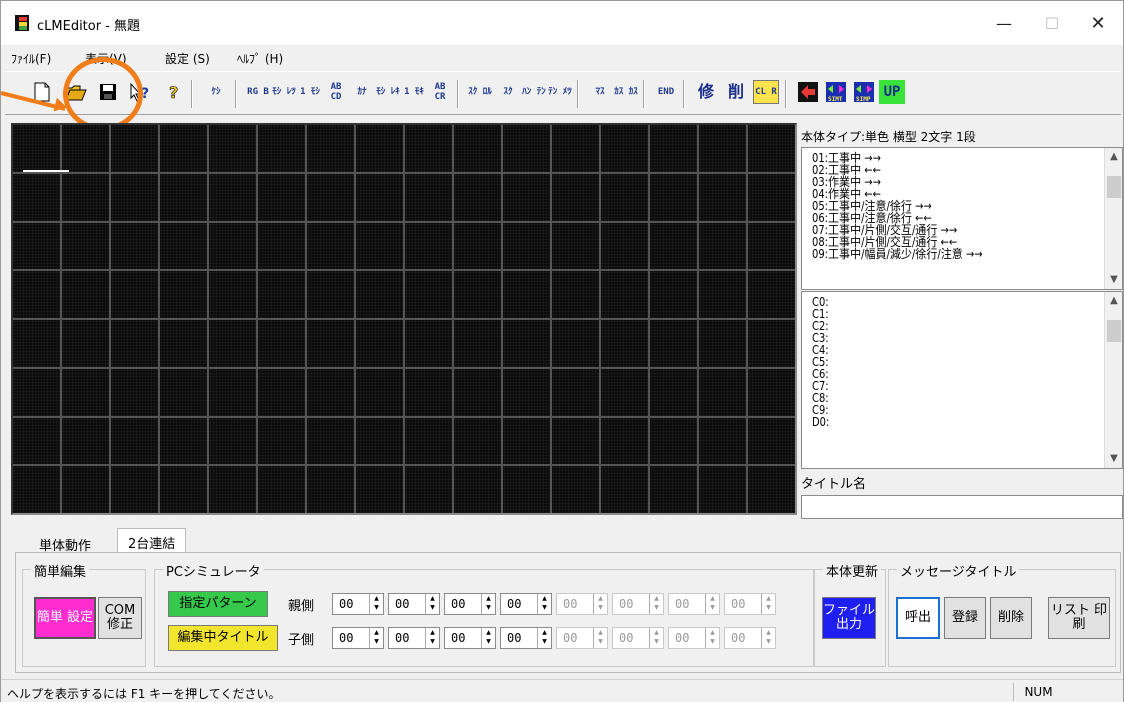  I want to click on title-name-input, so click(962, 507).